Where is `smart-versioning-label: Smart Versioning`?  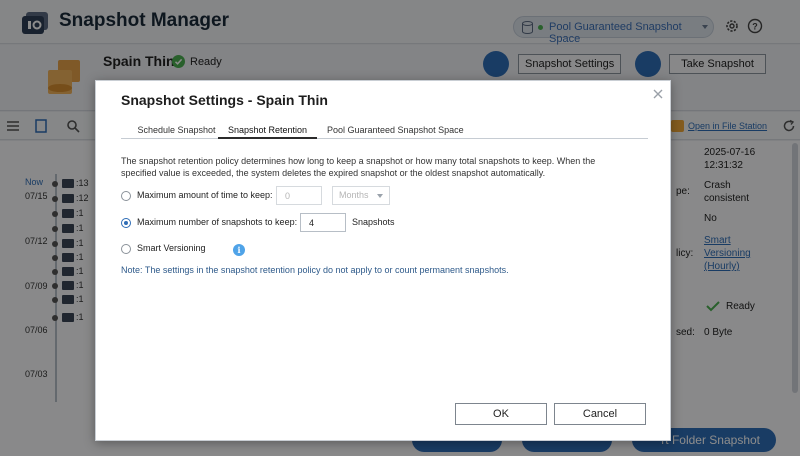 smart-versioning-label: Smart Versioning is located at coordinates (171, 248).